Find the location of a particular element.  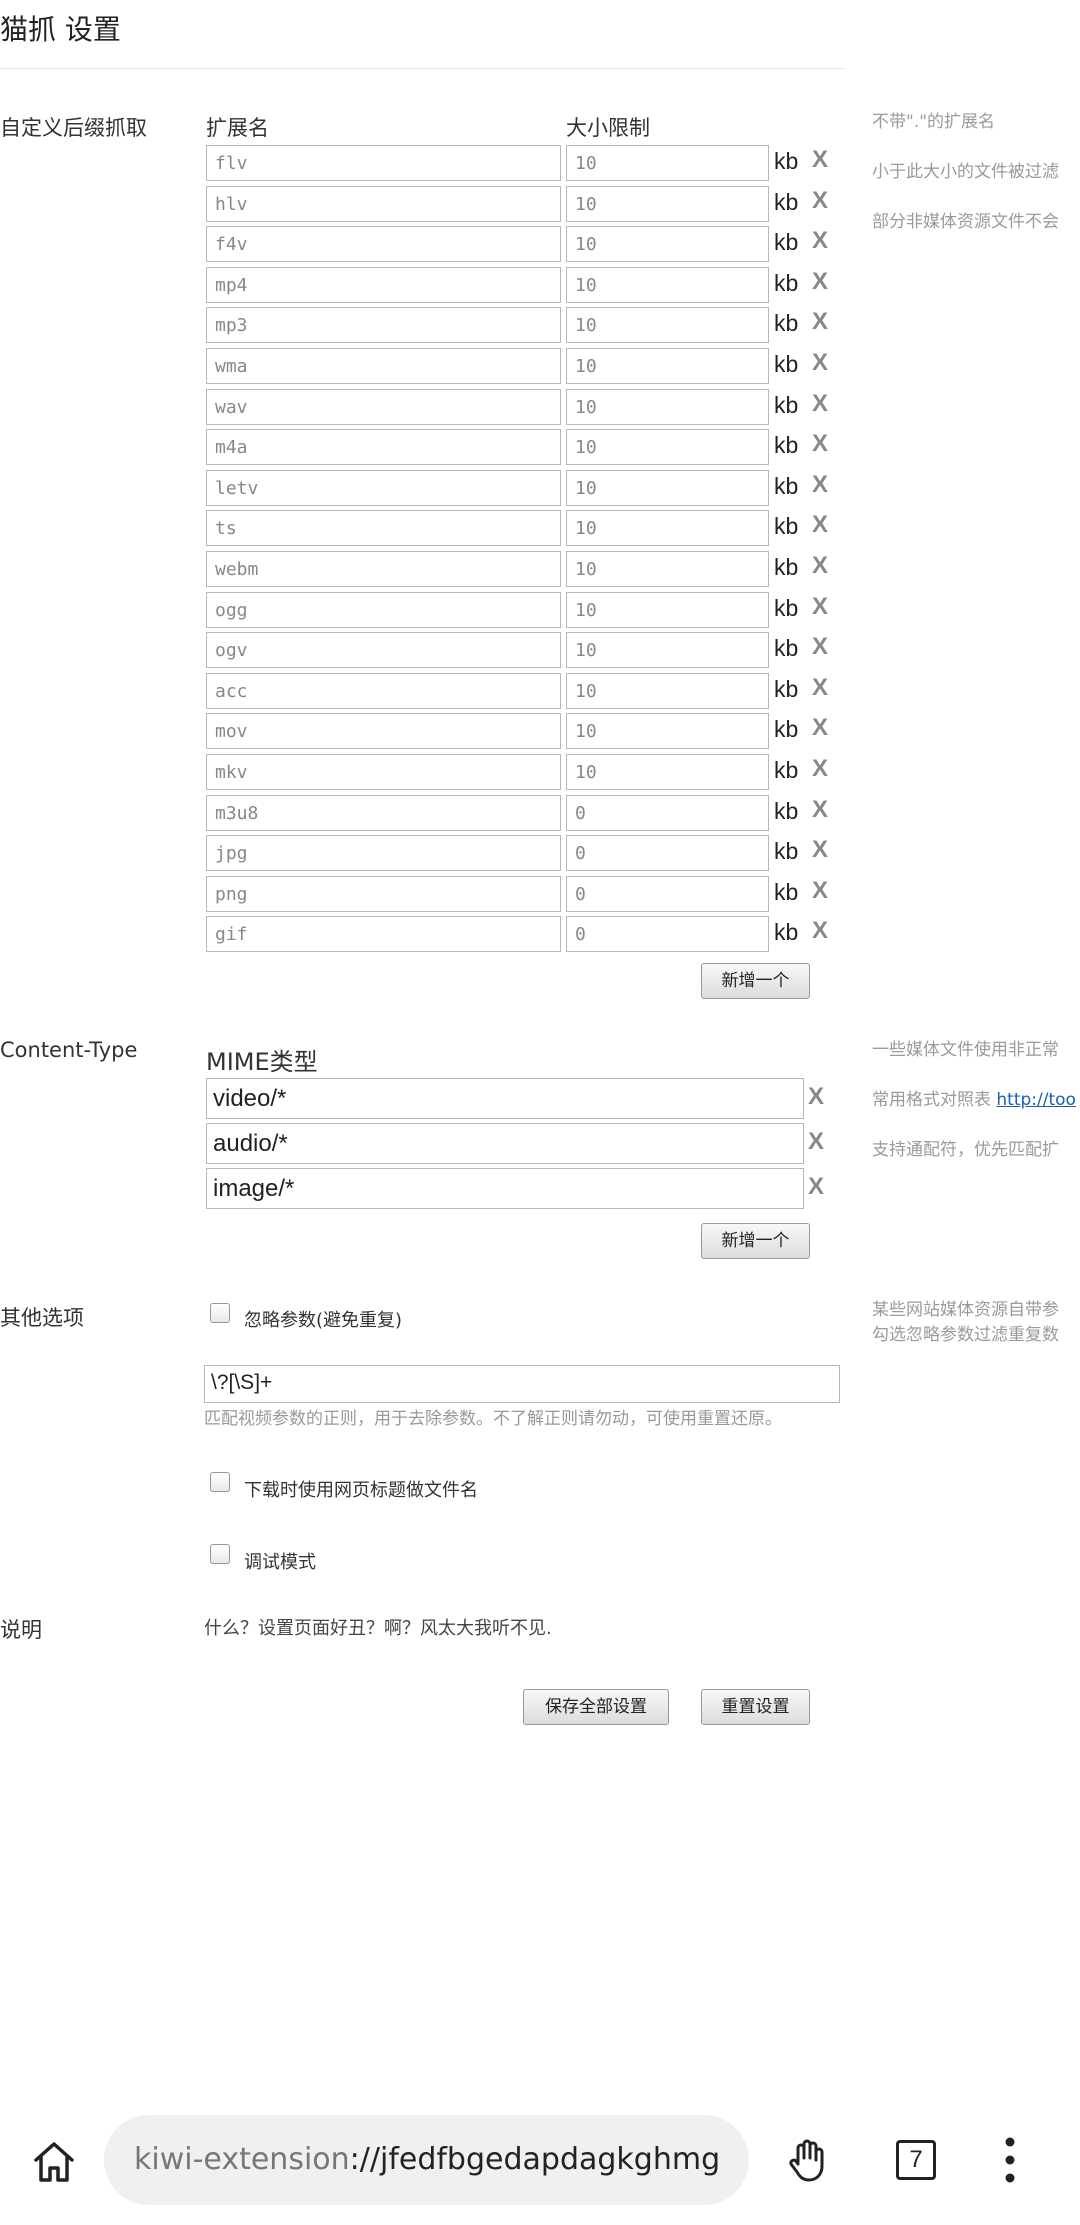

mime-input: image/* is located at coordinates (505, 1188).